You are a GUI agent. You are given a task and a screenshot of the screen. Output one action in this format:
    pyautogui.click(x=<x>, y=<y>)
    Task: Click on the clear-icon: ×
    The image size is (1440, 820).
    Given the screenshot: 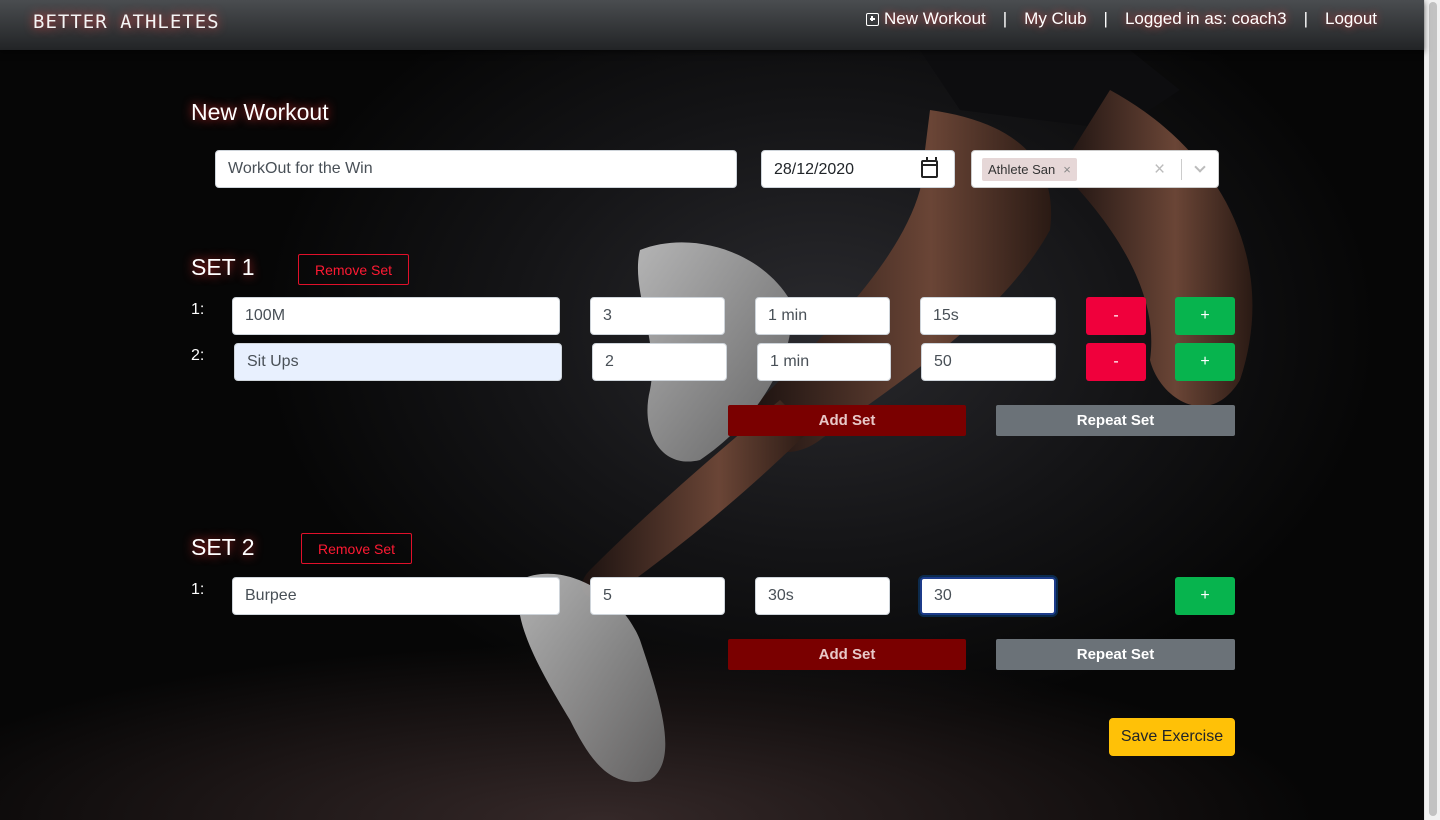 What is the action you would take?
    pyautogui.click(x=1159, y=170)
    